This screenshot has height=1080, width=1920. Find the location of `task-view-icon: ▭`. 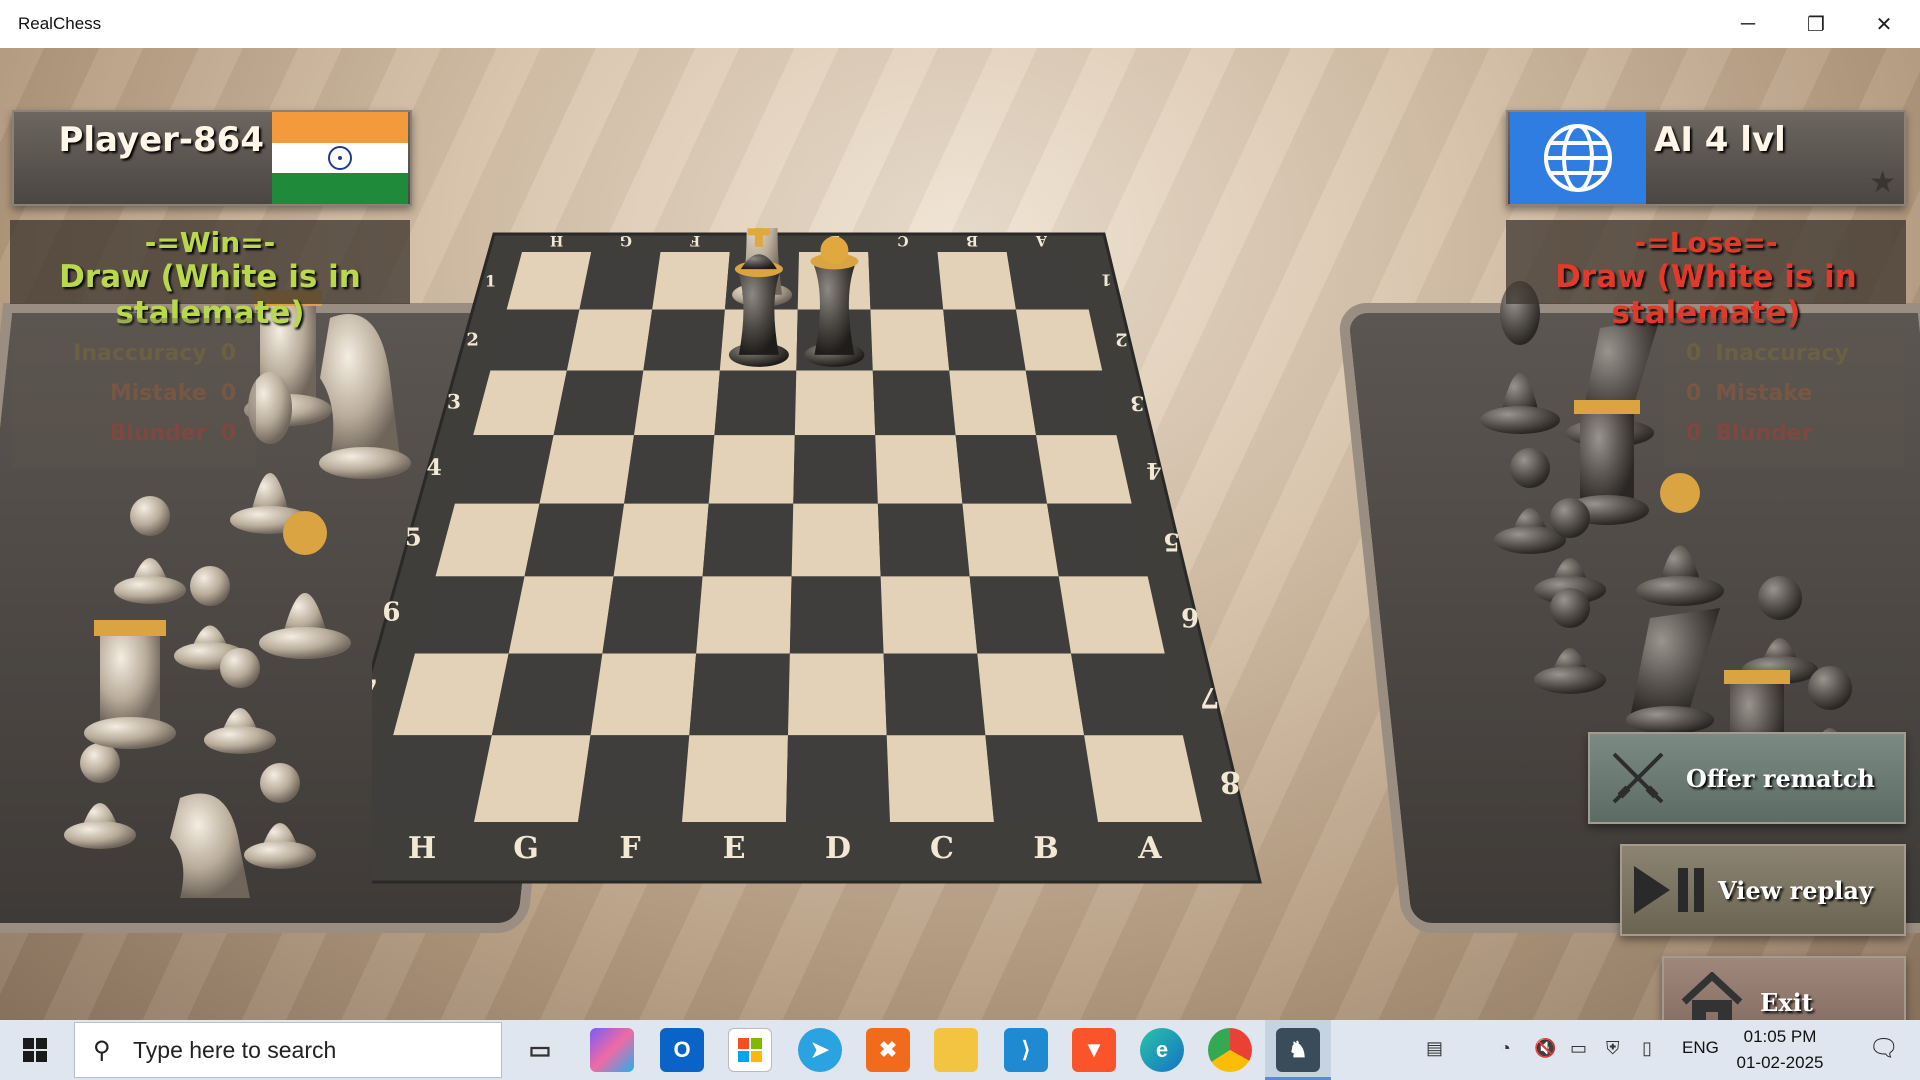

task-view-icon: ▭ is located at coordinates (540, 1050).